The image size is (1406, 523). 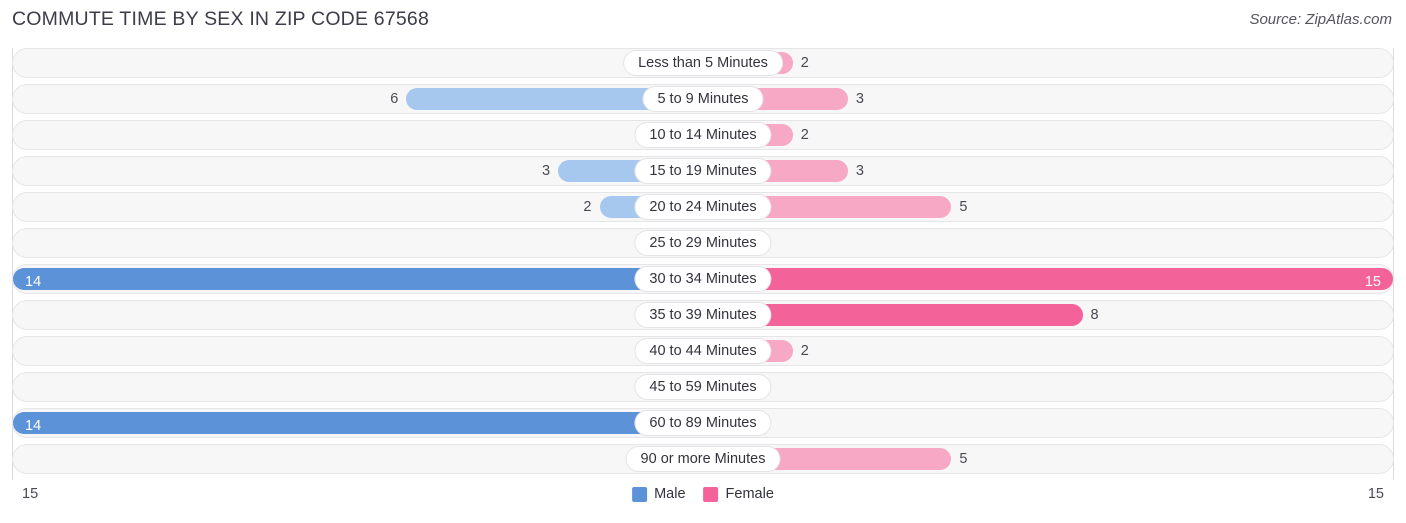 I want to click on category-label: 25 to 29 Minutes, so click(x=703, y=243).